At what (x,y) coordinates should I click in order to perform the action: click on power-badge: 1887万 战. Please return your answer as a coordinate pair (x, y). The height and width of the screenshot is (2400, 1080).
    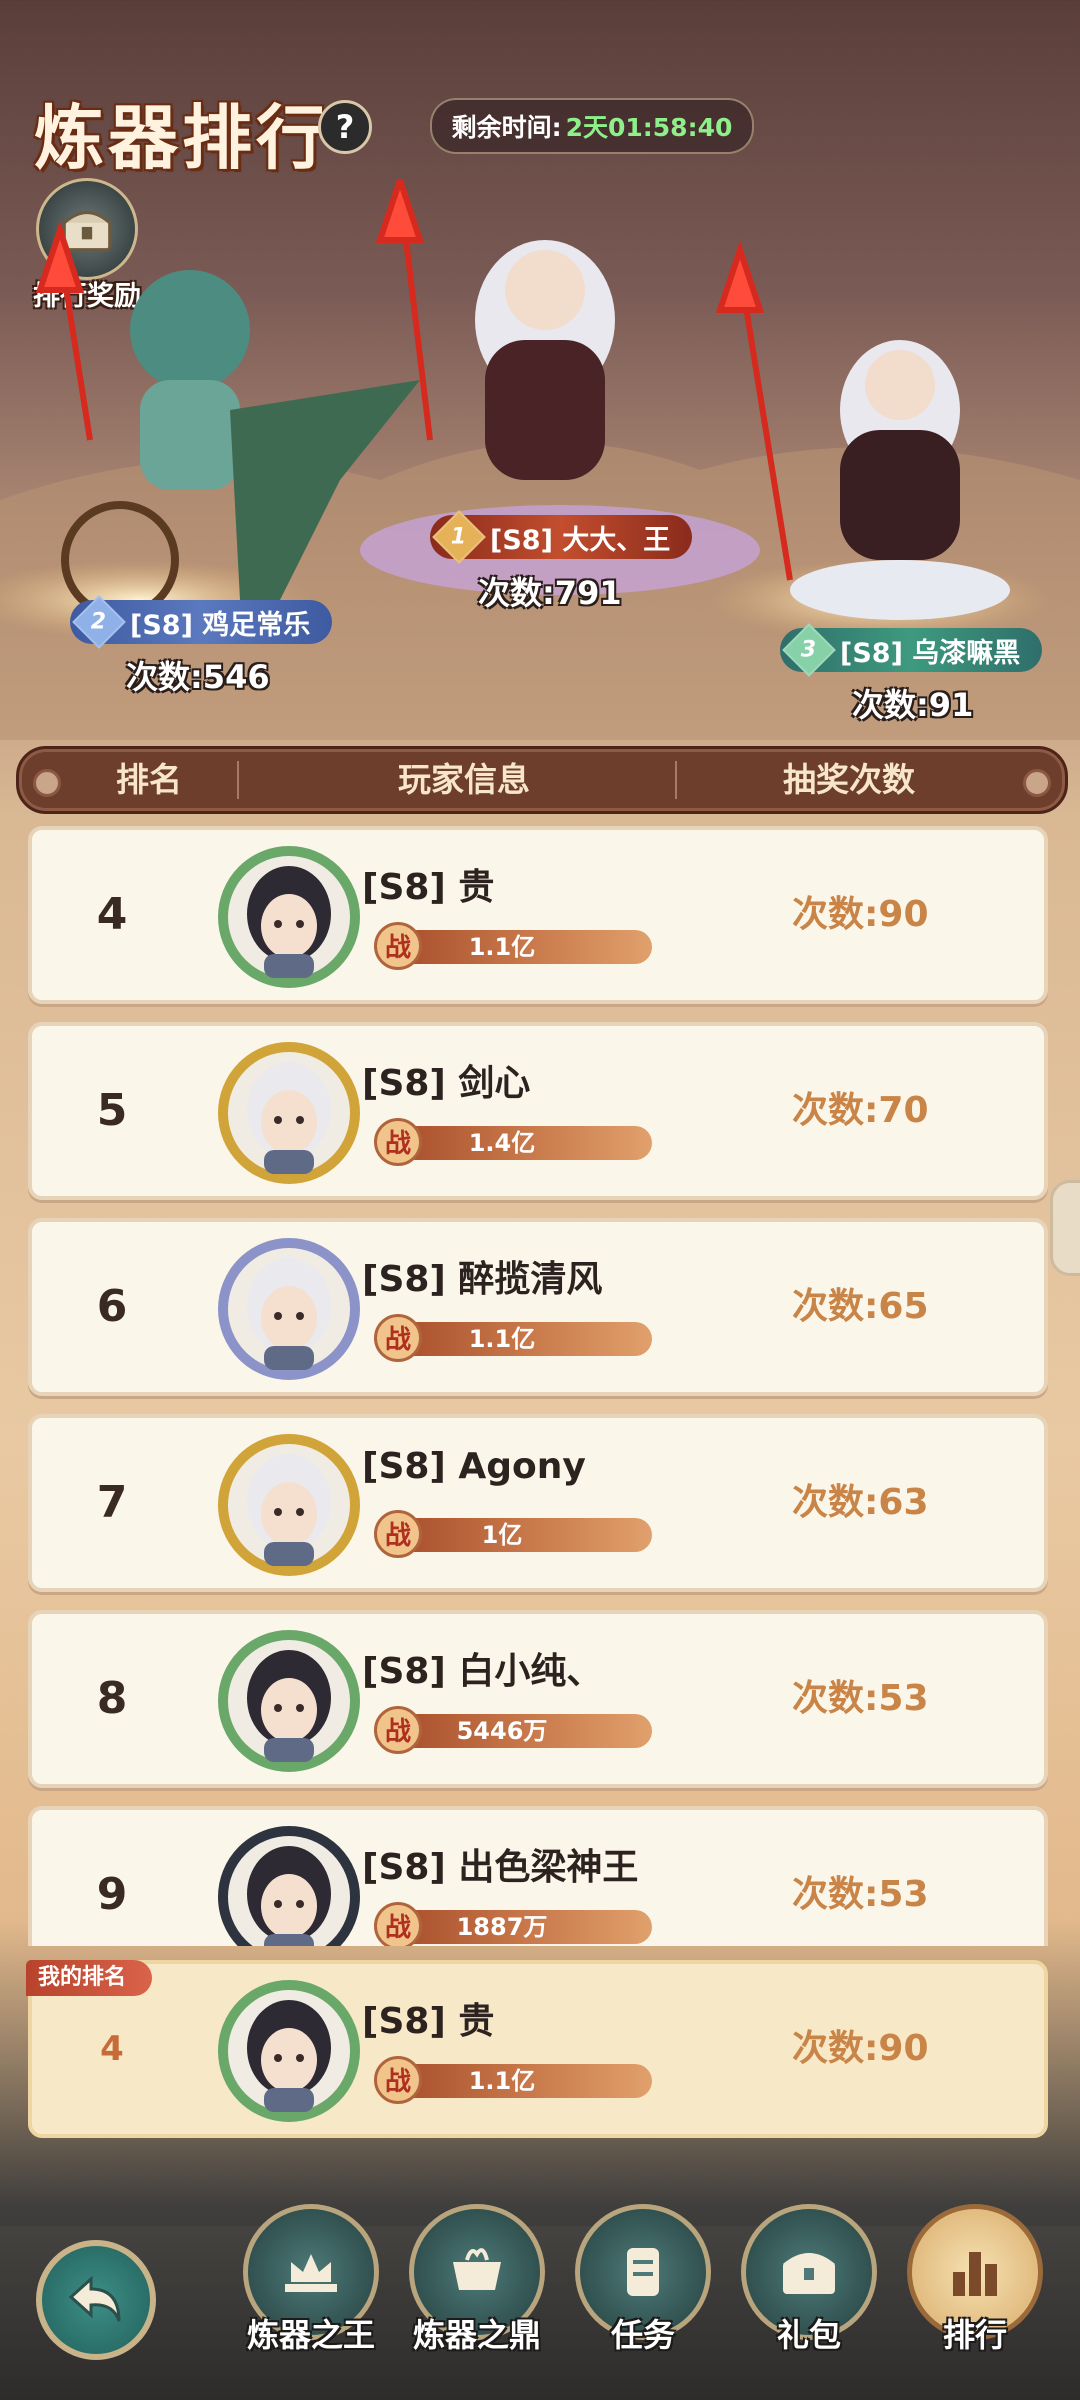
    Looking at the image, I should click on (519, 1924).